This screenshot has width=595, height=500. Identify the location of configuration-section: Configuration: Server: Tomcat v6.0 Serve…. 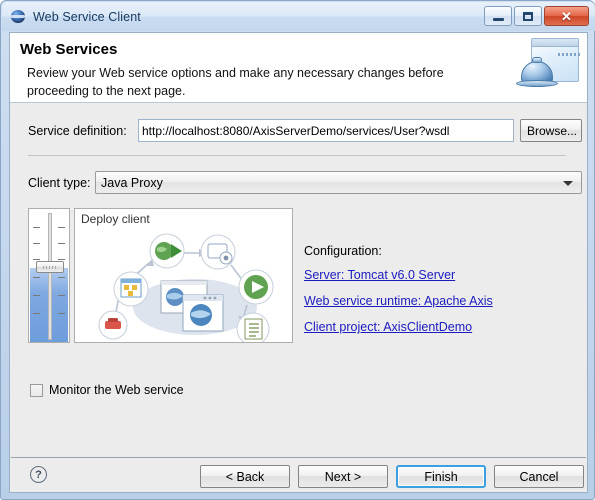
(398, 295).